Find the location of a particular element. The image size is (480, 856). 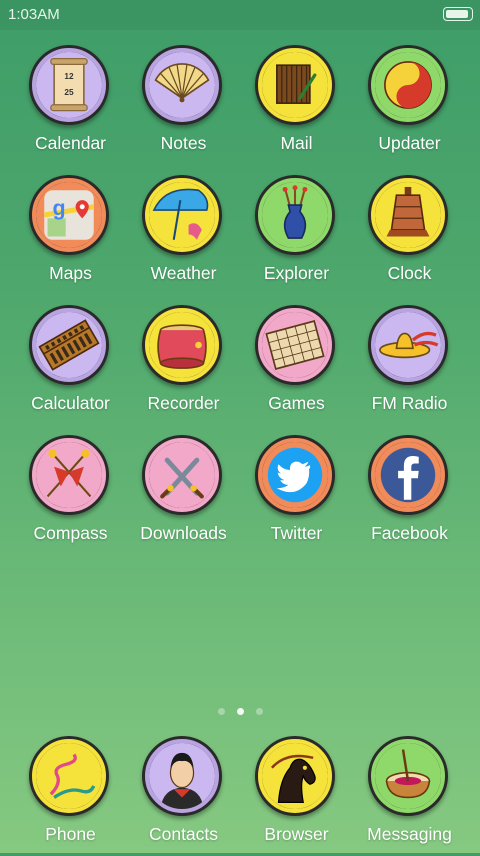

app-games: Games is located at coordinates (296, 365).